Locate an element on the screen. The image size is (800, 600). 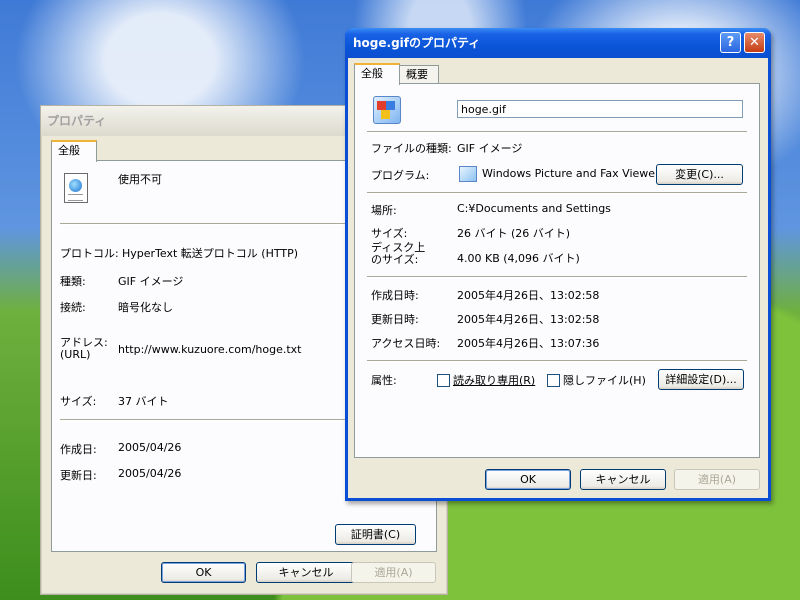
file-type-value: GIF イメージ is located at coordinates (490, 148).